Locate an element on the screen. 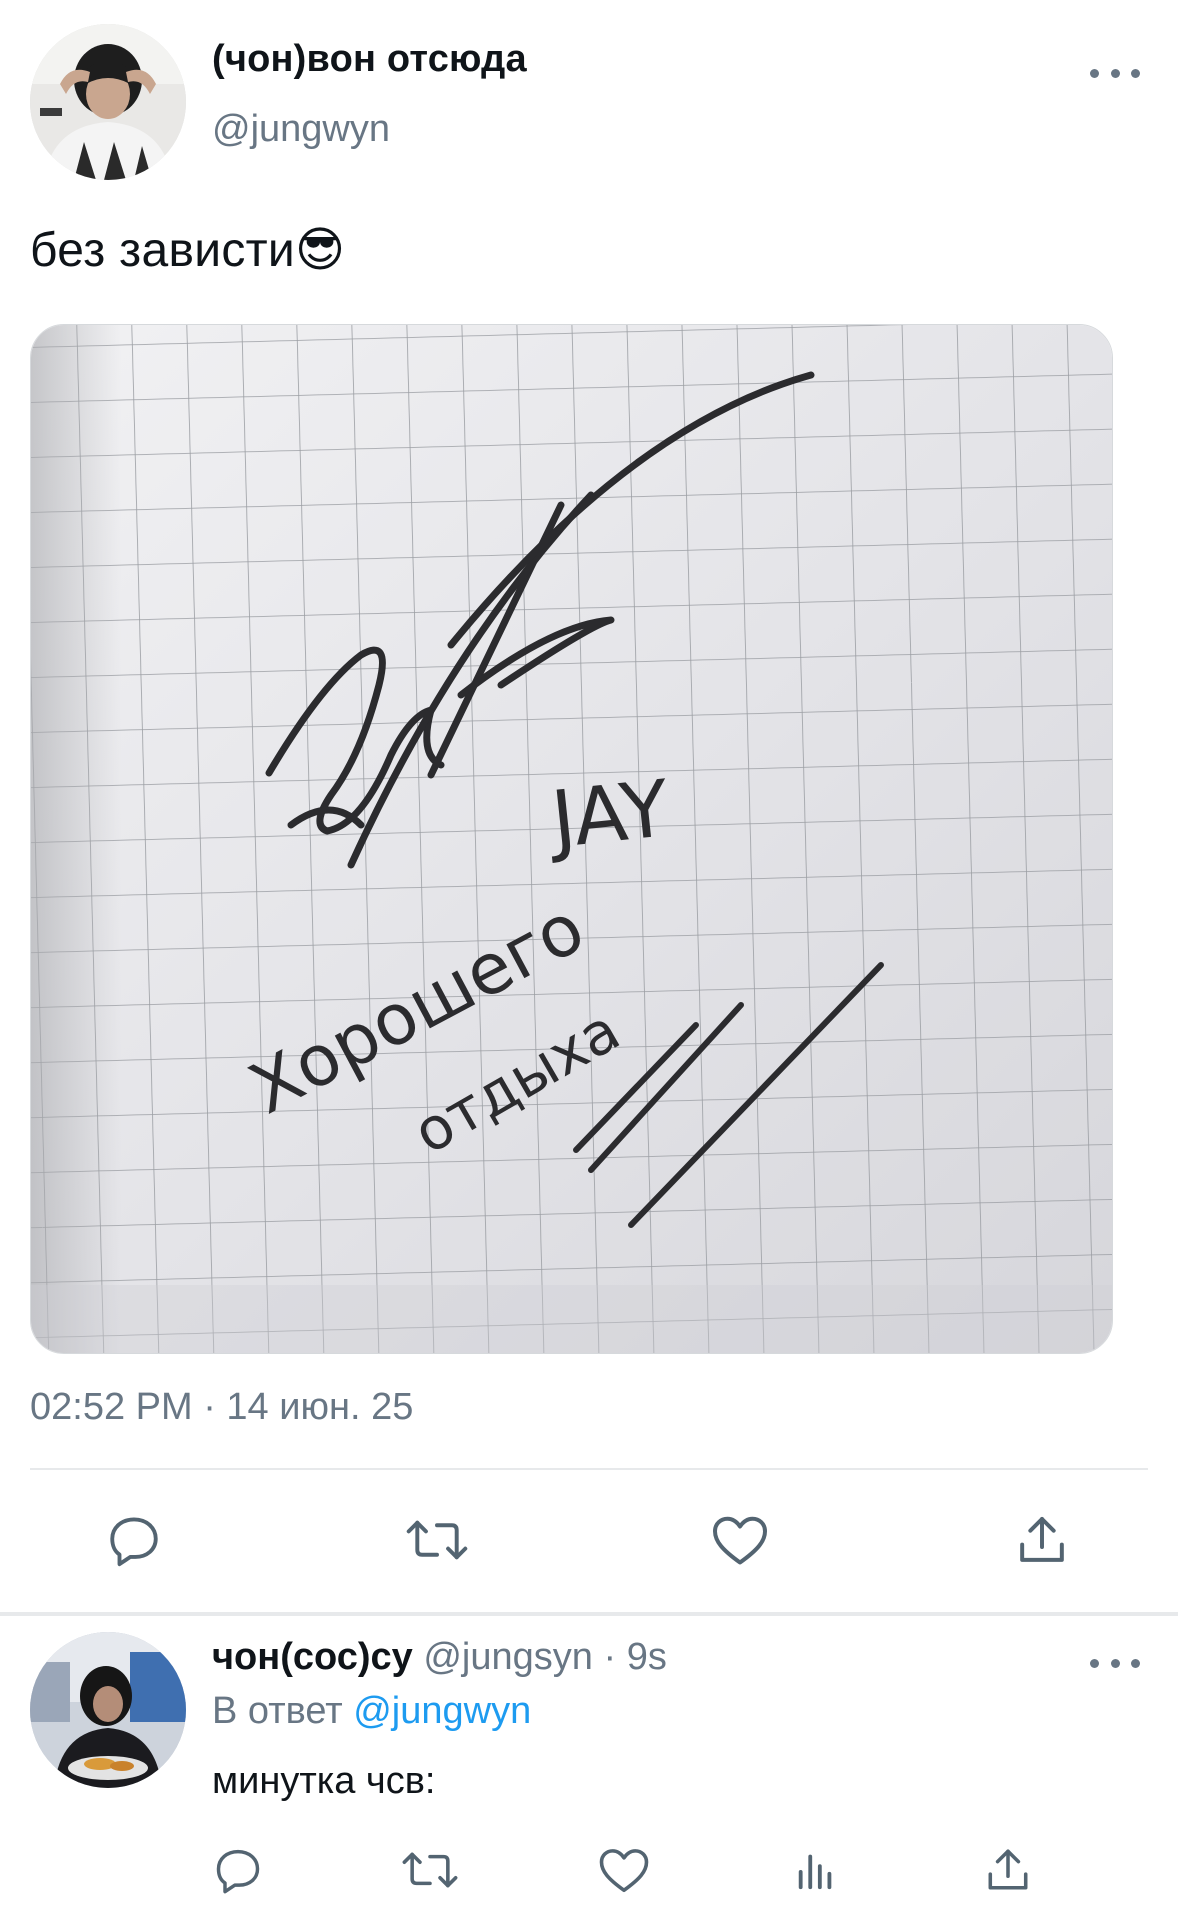 This screenshot has height=1920, width=1178. reply-to-label: В ответ is located at coordinates (277, 1711).